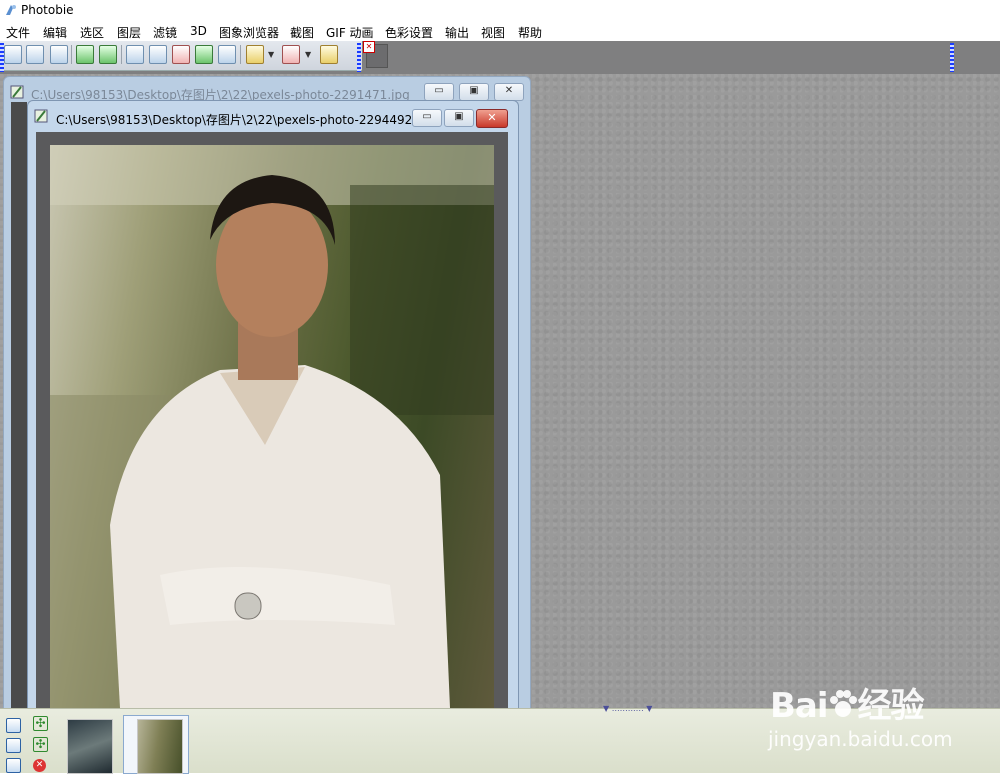 The width and height of the screenshot is (1000, 774). Describe the element at coordinates (500, 10) in the screenshot. I see `title-bar` at that location.